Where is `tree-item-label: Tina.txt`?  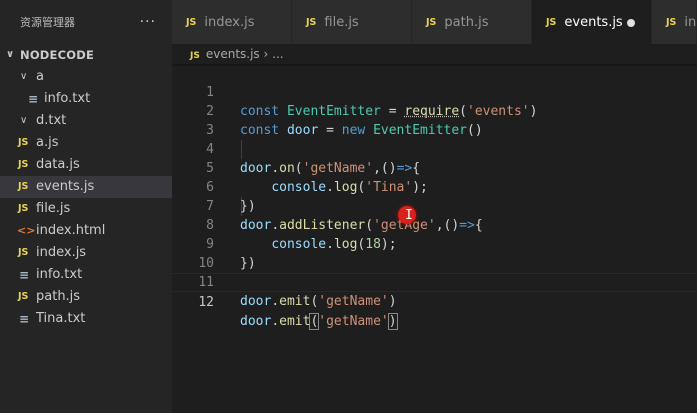
tree-item-label: Tina.txt is located at coordinates (61, 318).